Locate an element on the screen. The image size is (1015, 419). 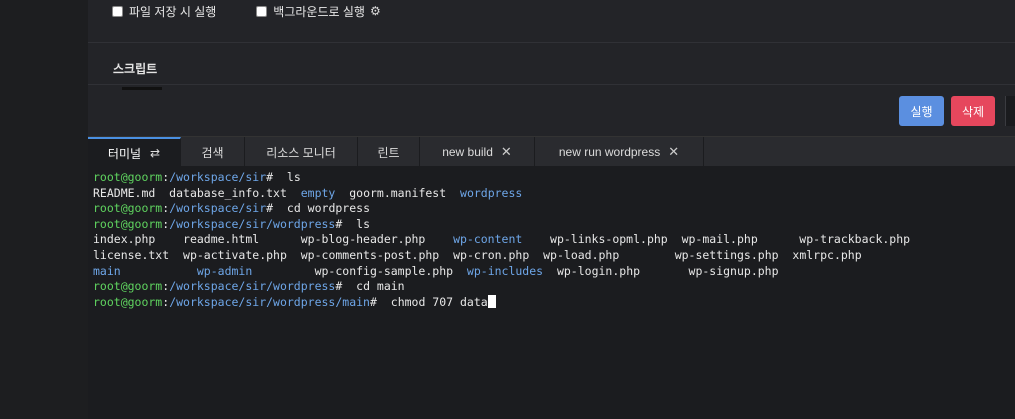
tab-label: new run wordpress is located at coordinates (609, 152).